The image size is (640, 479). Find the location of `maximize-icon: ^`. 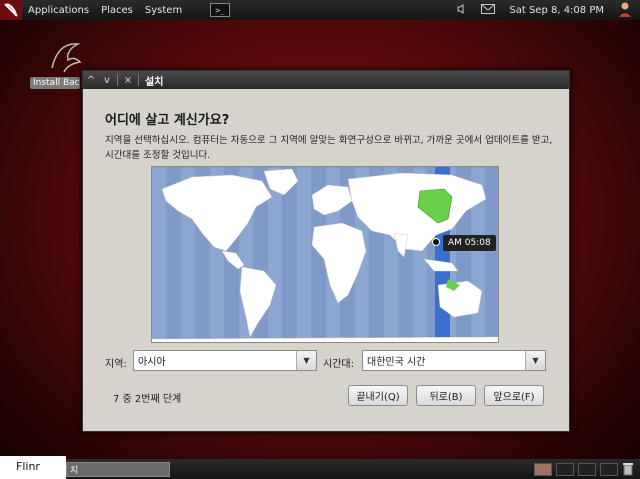

maximize-icon: ^ is located at coordinates (91, 80).